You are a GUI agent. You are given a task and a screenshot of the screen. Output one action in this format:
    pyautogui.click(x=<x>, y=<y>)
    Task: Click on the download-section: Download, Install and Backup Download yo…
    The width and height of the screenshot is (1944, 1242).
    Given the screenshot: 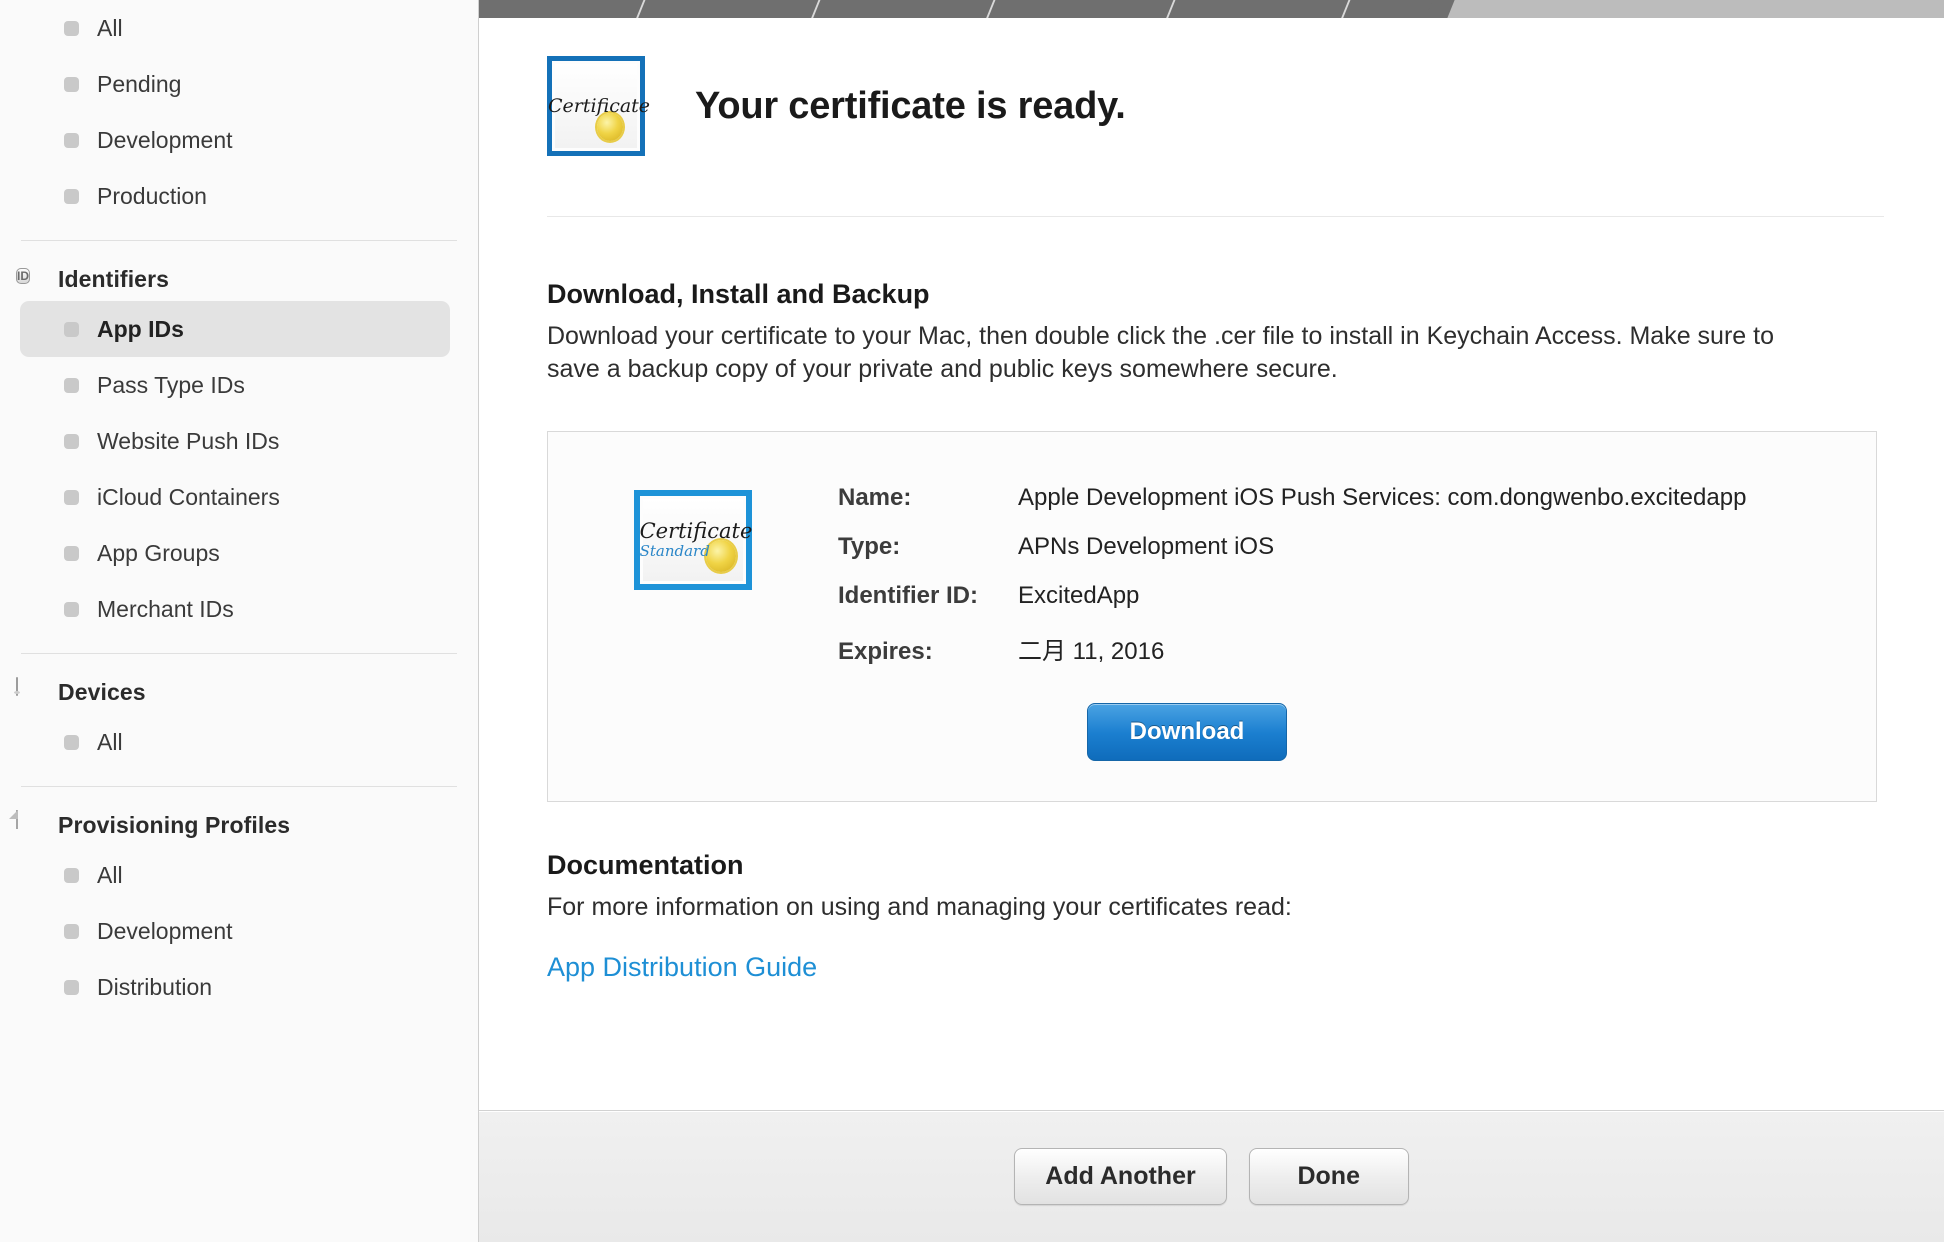 What is the action you would take?
    pyautogui.click(x=1215, y=333)
    